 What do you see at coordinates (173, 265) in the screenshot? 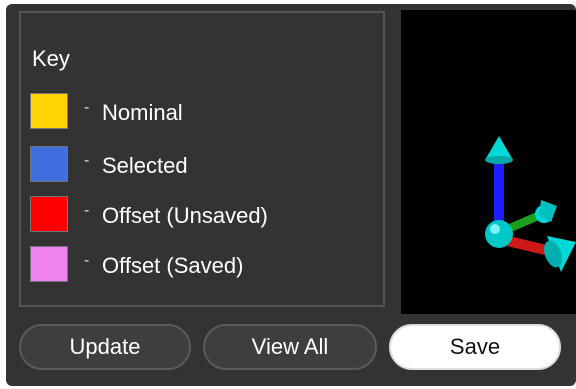
I see `legend-label-offset-saved: Offset (Saved)` at bounding box center [173, 265].